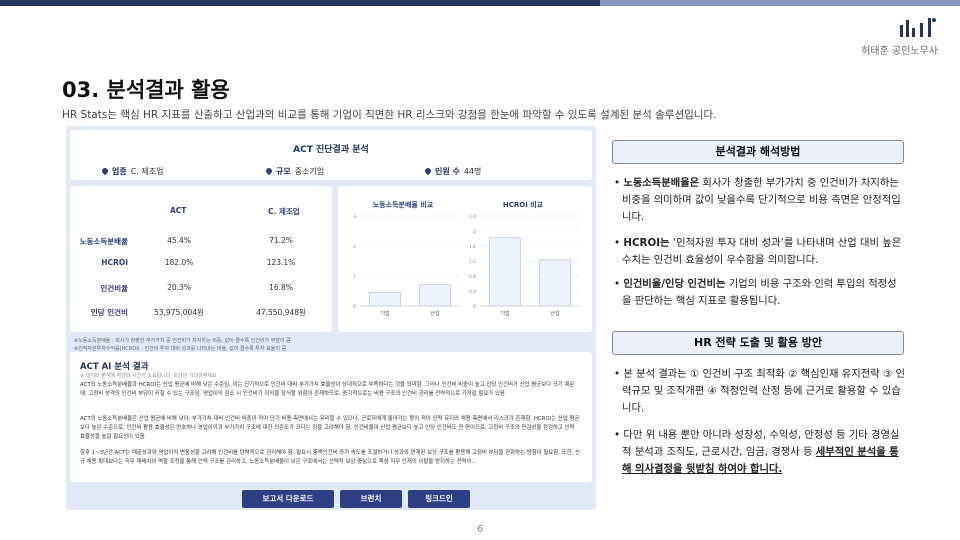 Image resolution: width=960 pixels, height=540 pixels. Describe the element at coordinates (439, 499) in the screenshot. I see `linkedin-button: 링크드인` at that location.